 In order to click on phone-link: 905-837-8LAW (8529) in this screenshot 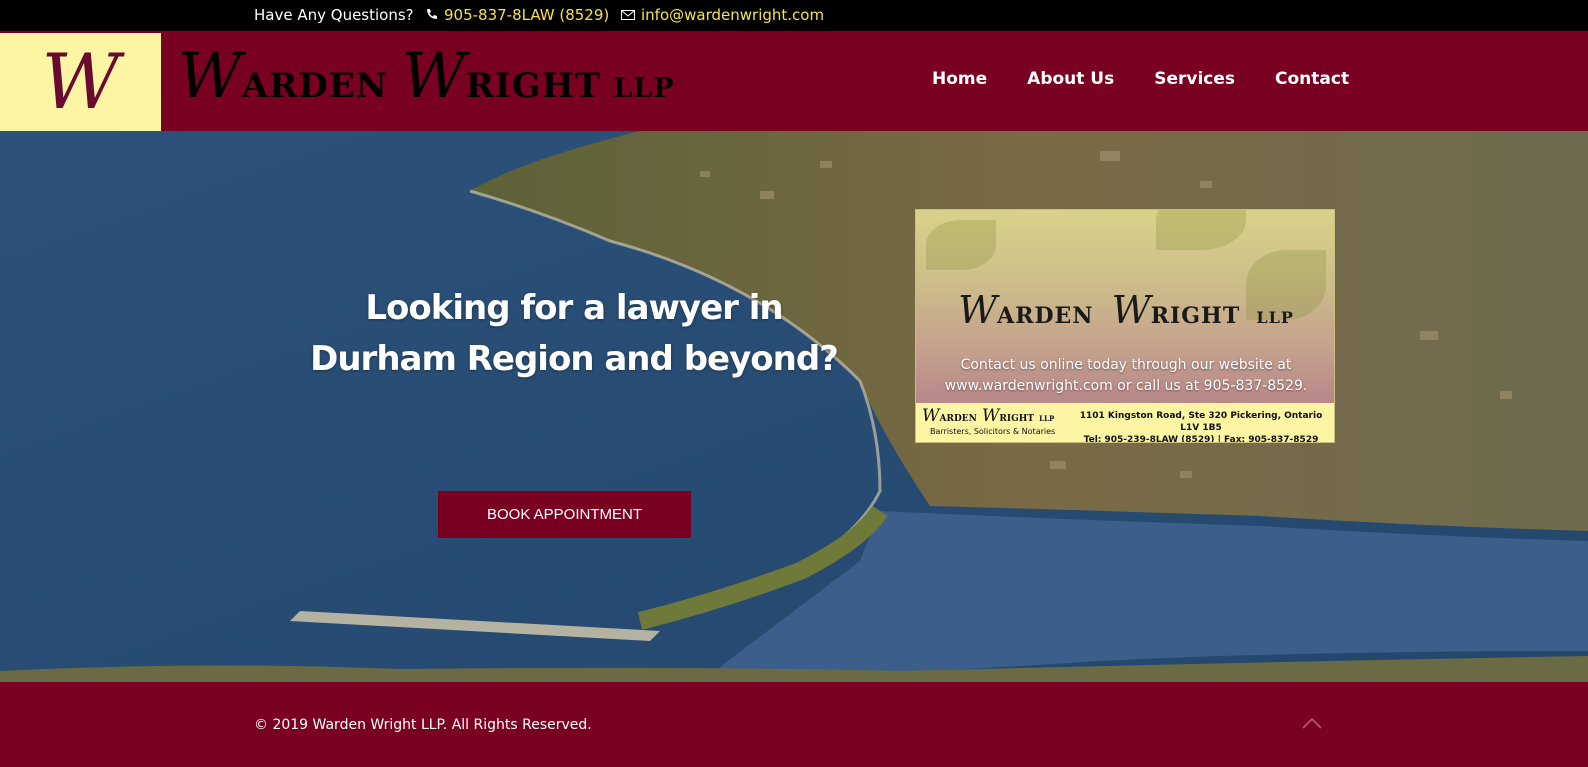, I will do `click(517, 15)`.